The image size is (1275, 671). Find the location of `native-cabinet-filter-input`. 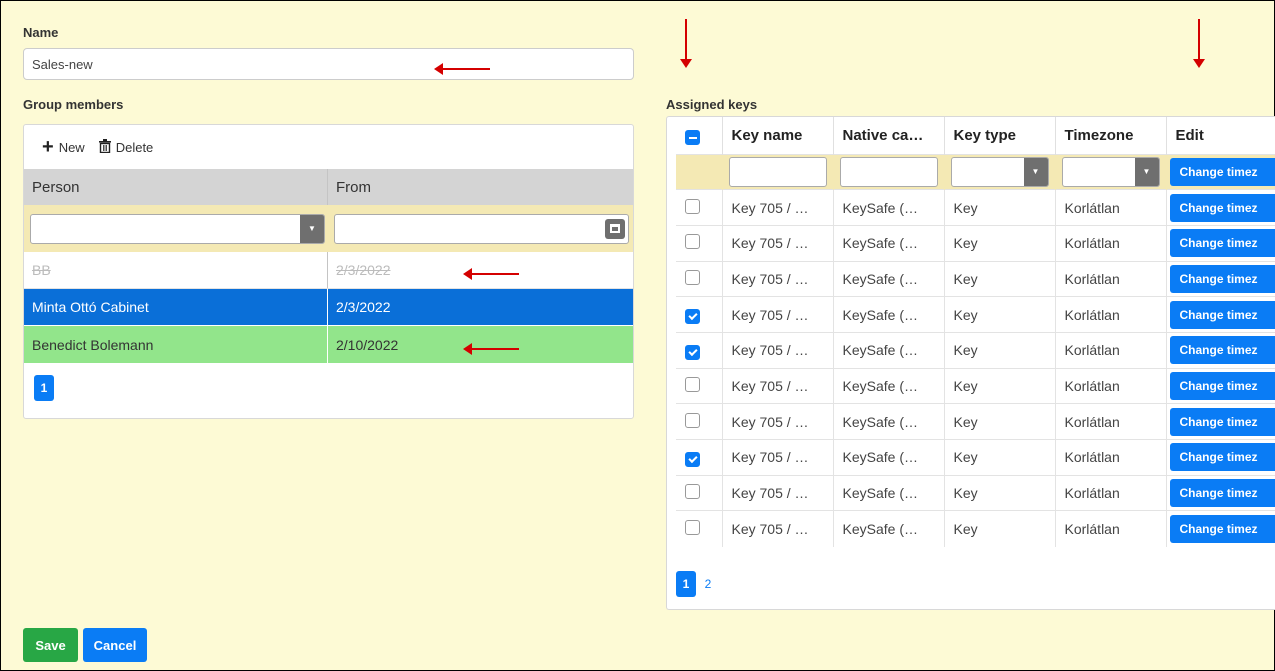

native-cabinet-filter-input is located at coordinates (888, 171).